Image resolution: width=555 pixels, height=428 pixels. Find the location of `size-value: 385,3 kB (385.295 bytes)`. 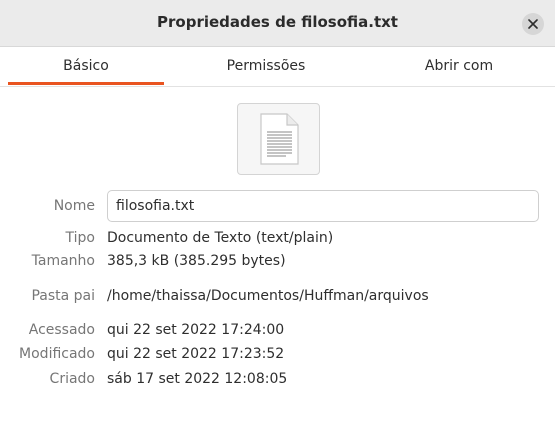

size-value: 385,3 kB (385.295 bytes) is located at coordinates (196, 261).